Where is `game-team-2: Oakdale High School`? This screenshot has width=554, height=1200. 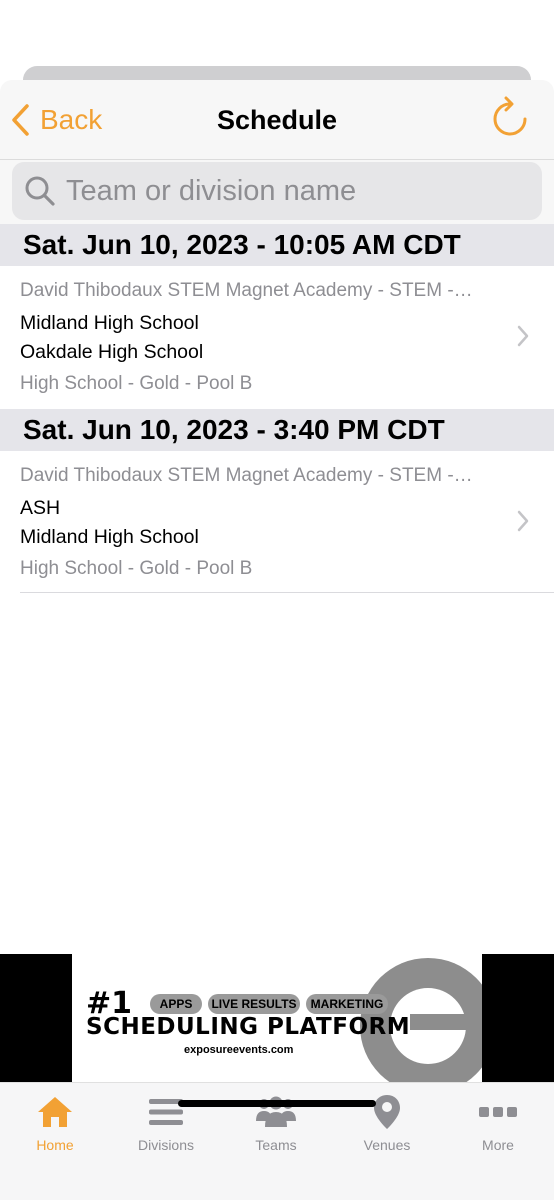
game-team-2: Oakdale High School is located at coordinates (112, 352).